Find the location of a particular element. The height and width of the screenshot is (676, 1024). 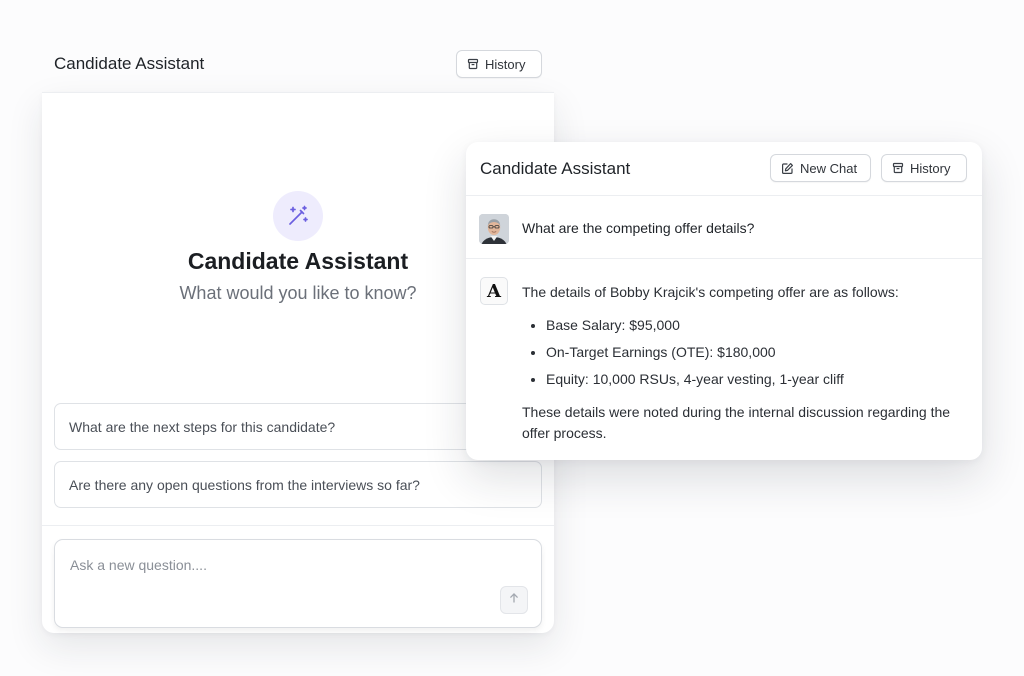

panel-header: Candidate Assistant History is located at coordinates (298, 62).